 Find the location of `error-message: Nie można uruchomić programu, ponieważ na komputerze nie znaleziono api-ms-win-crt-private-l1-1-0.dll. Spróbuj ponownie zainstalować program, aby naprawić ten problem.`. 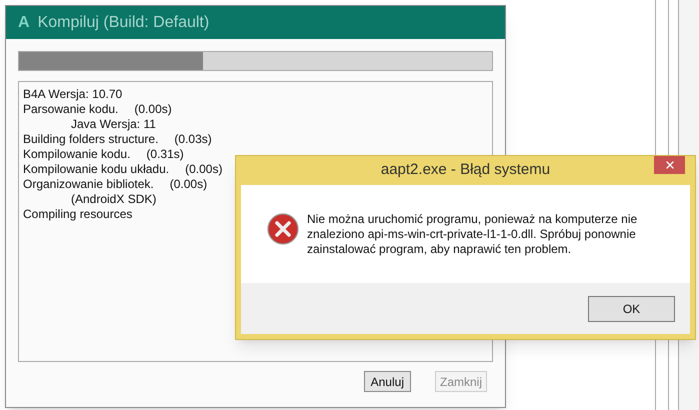

error-message: Nie można uruchomić programu, ponieważ na komputerze nie znaleziono api-ms-win-crt-private-l1-1-0.dll. Spróbuj ponownie zainstalować program, aby naprawić ten problem. is located at coordinates (472, 234).